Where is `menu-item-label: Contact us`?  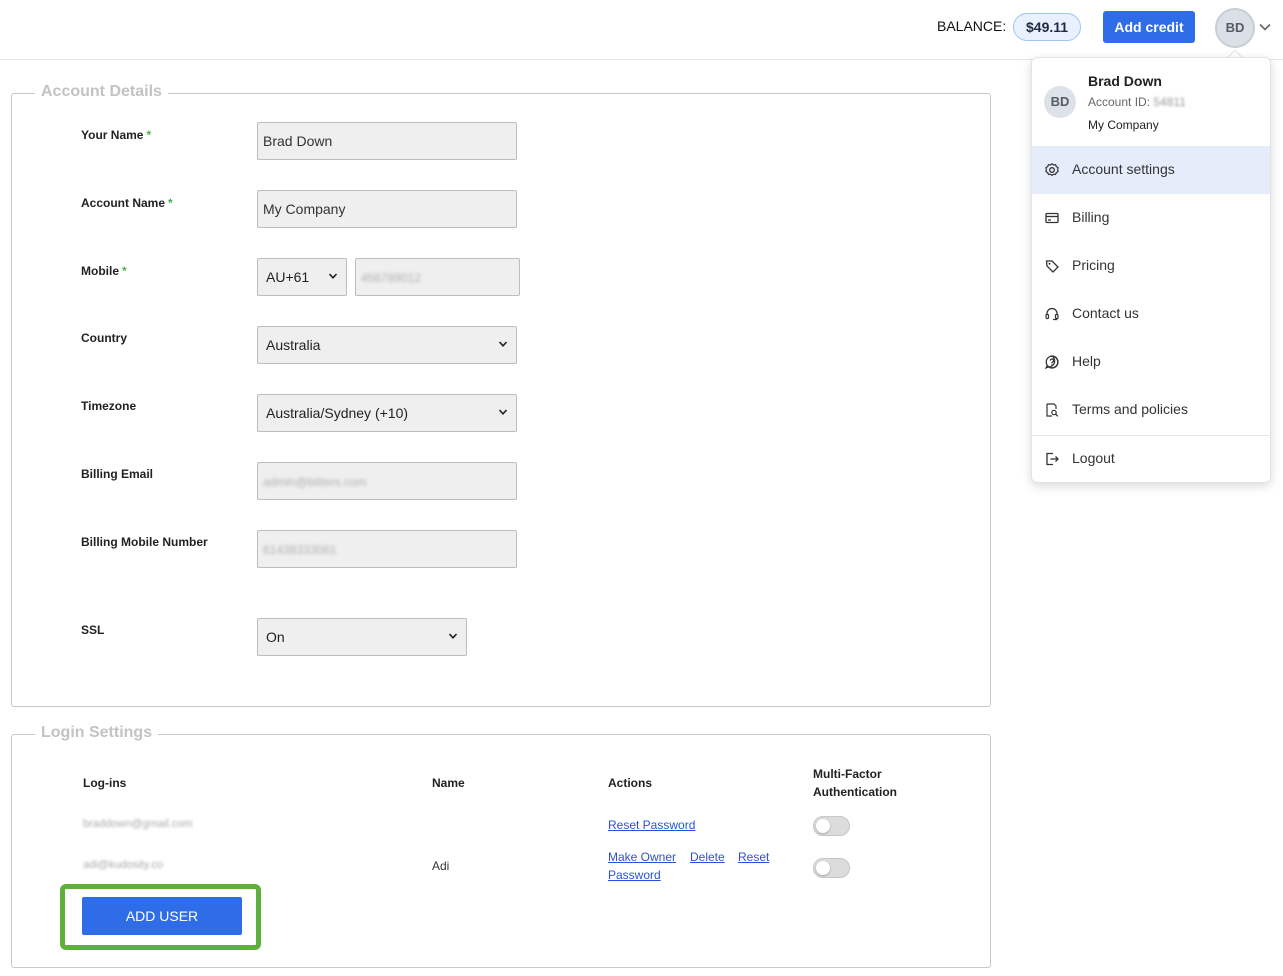 menu-item-label: Contact us is located at coordinates (1105, 313).